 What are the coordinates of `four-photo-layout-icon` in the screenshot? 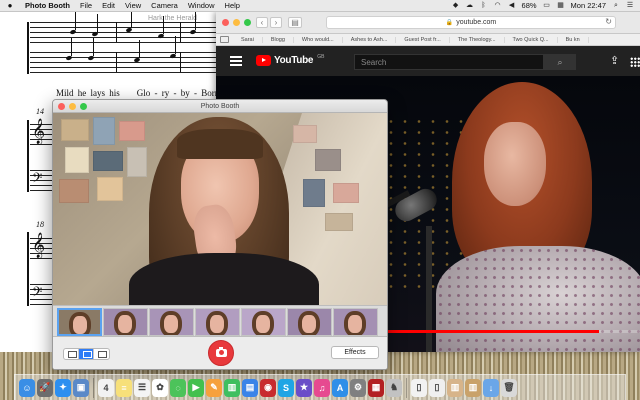 It's located at (71, 354).